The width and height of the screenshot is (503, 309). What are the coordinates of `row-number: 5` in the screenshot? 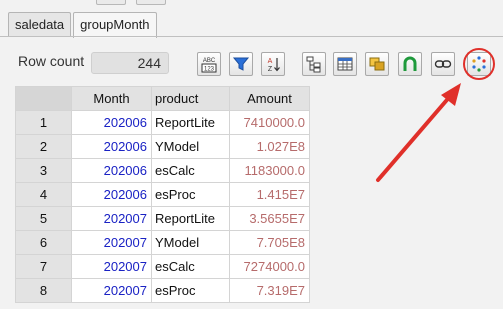 It's located at (43, 218).